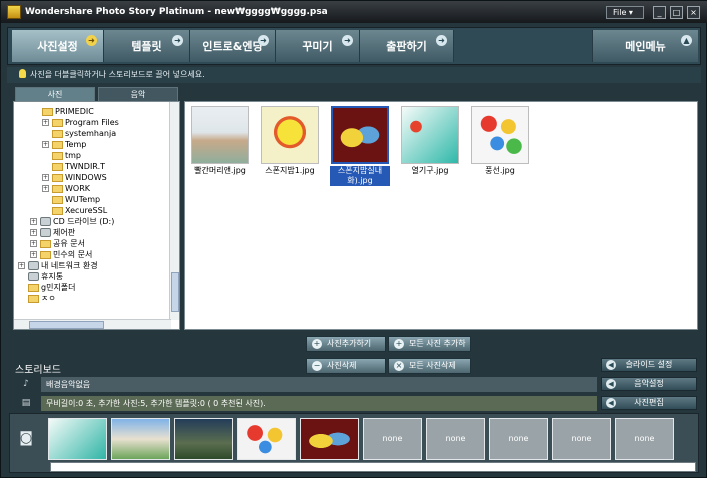 Image resolution: width=707 pixels, height=478 pixels. What do you see at coordinates (78, 166) in the screenshot?
I see `tree-item: TWNDIR.T` at bounding box center [78, 166].